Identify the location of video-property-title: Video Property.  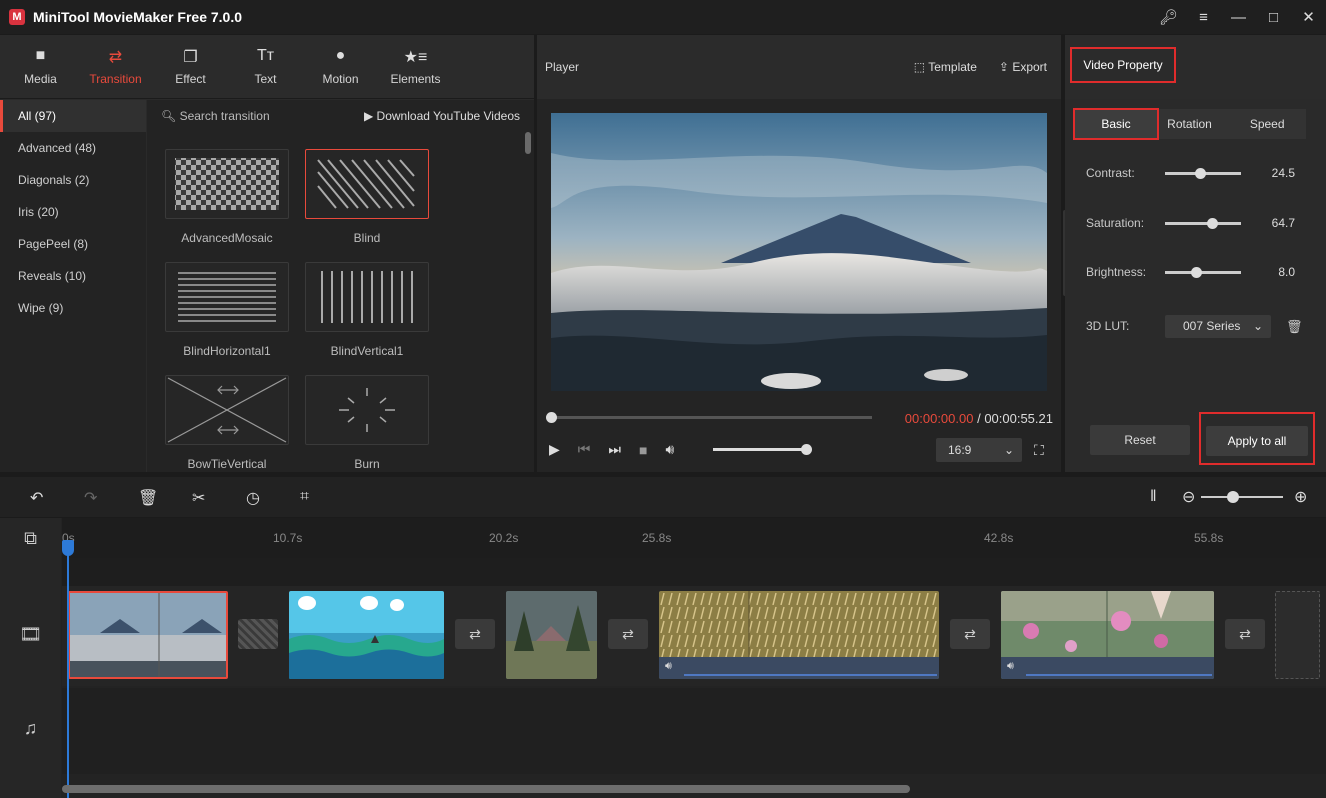
(1123, 65).